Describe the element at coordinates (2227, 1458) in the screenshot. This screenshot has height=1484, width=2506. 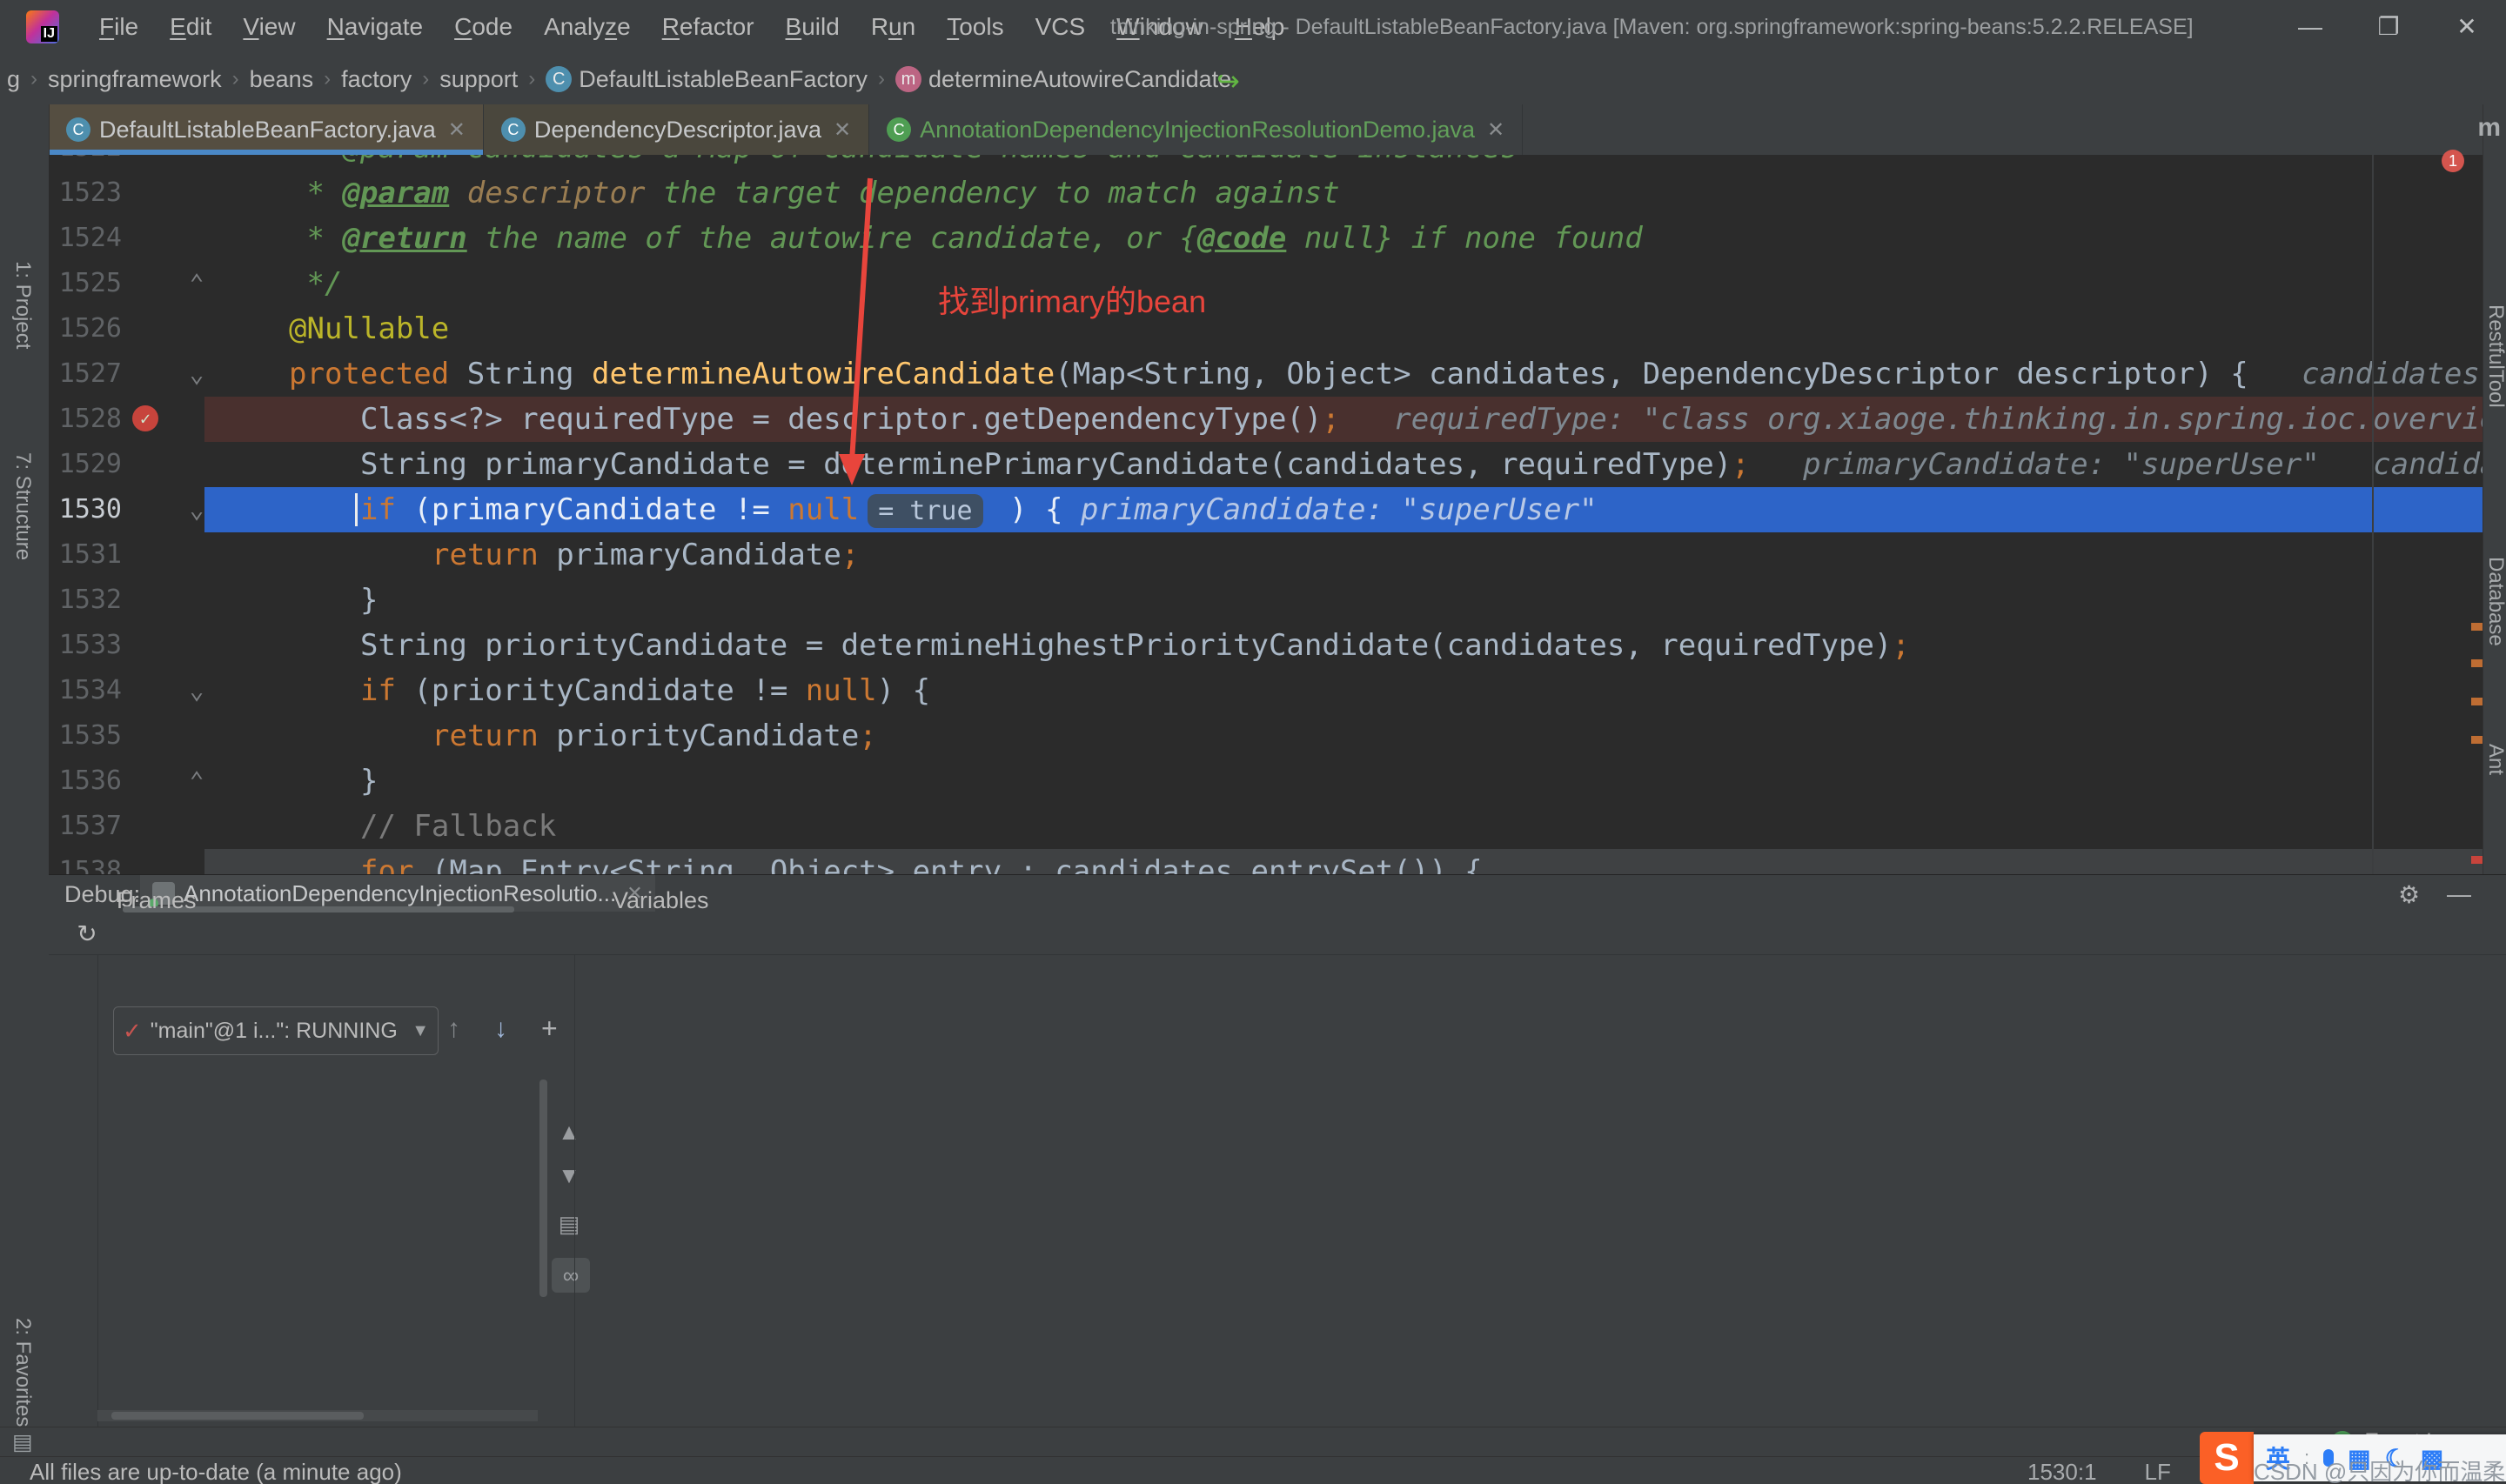
I see `sogou-logo-icon: S` at that location.